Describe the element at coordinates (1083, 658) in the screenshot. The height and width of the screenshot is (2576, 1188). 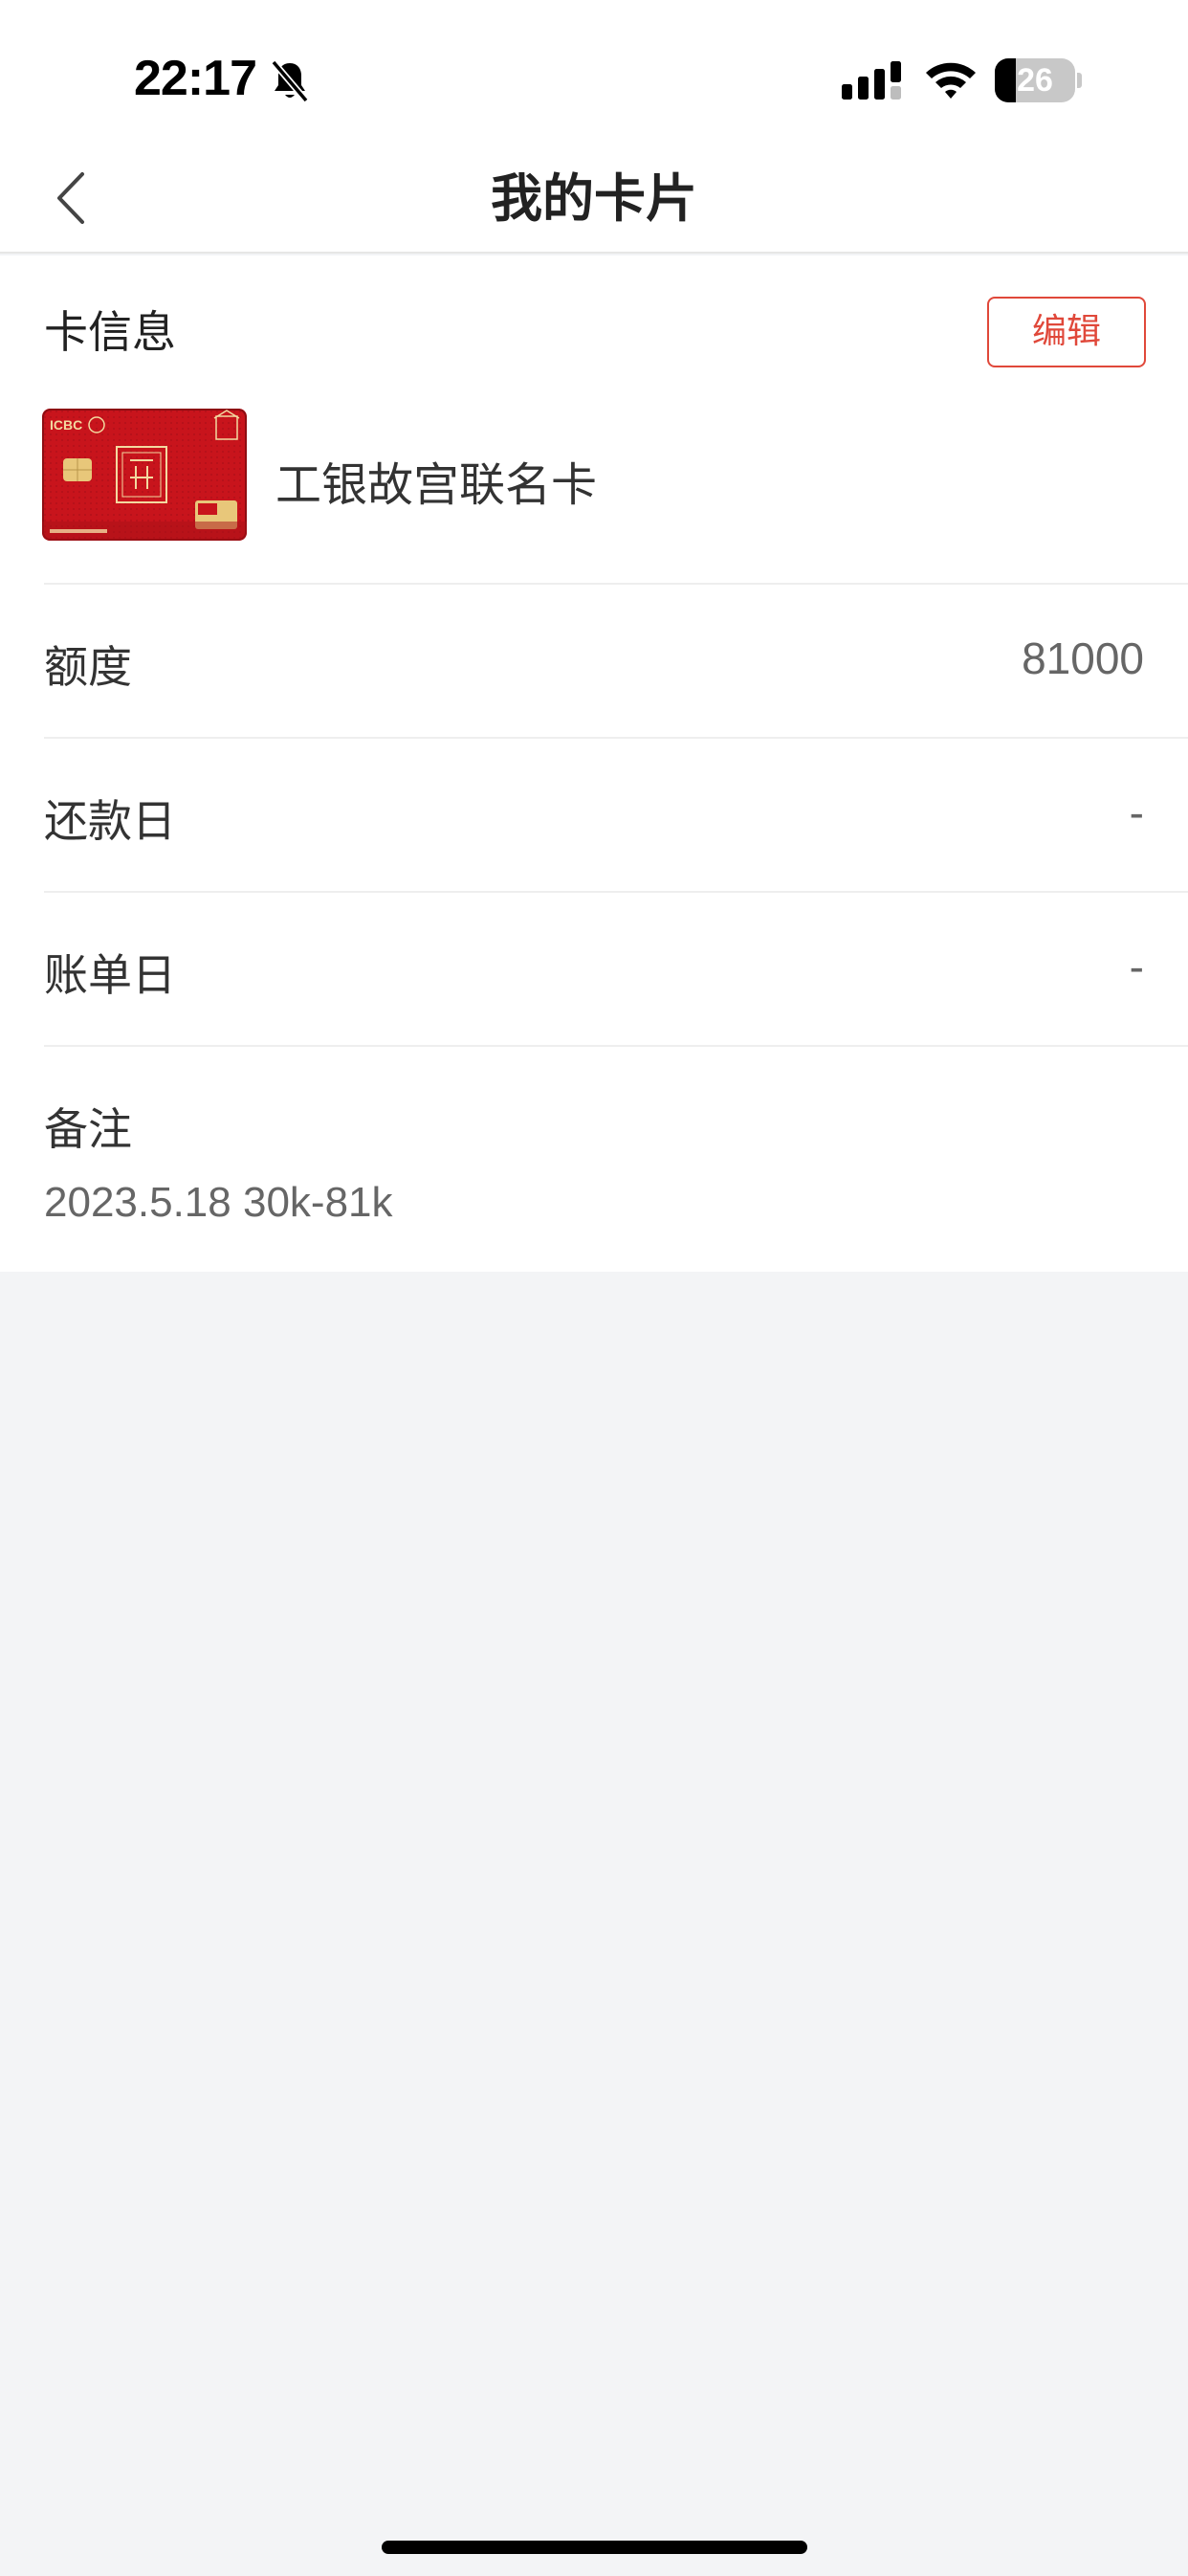
I see `limit-value: 81000` at that location.